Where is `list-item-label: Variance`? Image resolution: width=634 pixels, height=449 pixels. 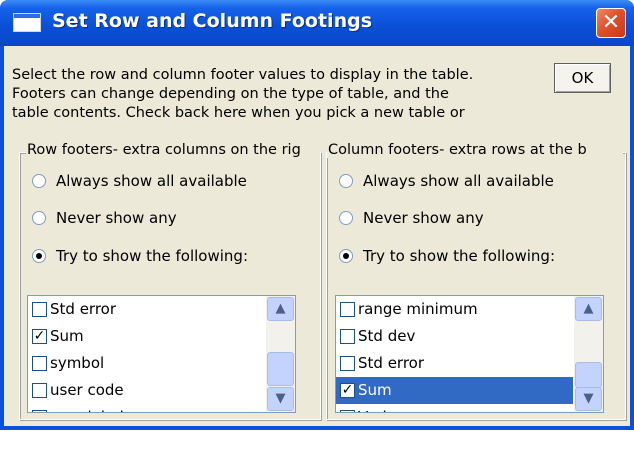
list-item-label: Variance is located at coordinates (390, 408).